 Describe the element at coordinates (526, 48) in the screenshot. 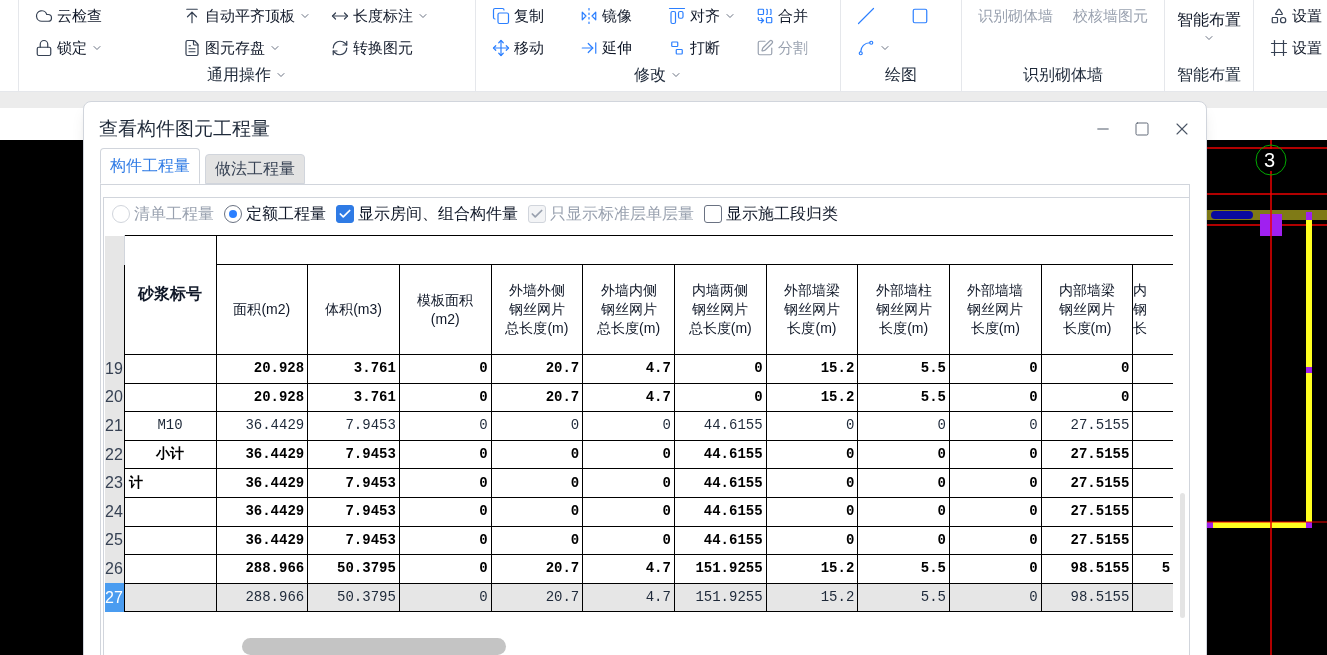

I see `ribbon-button: 移动` at that location.